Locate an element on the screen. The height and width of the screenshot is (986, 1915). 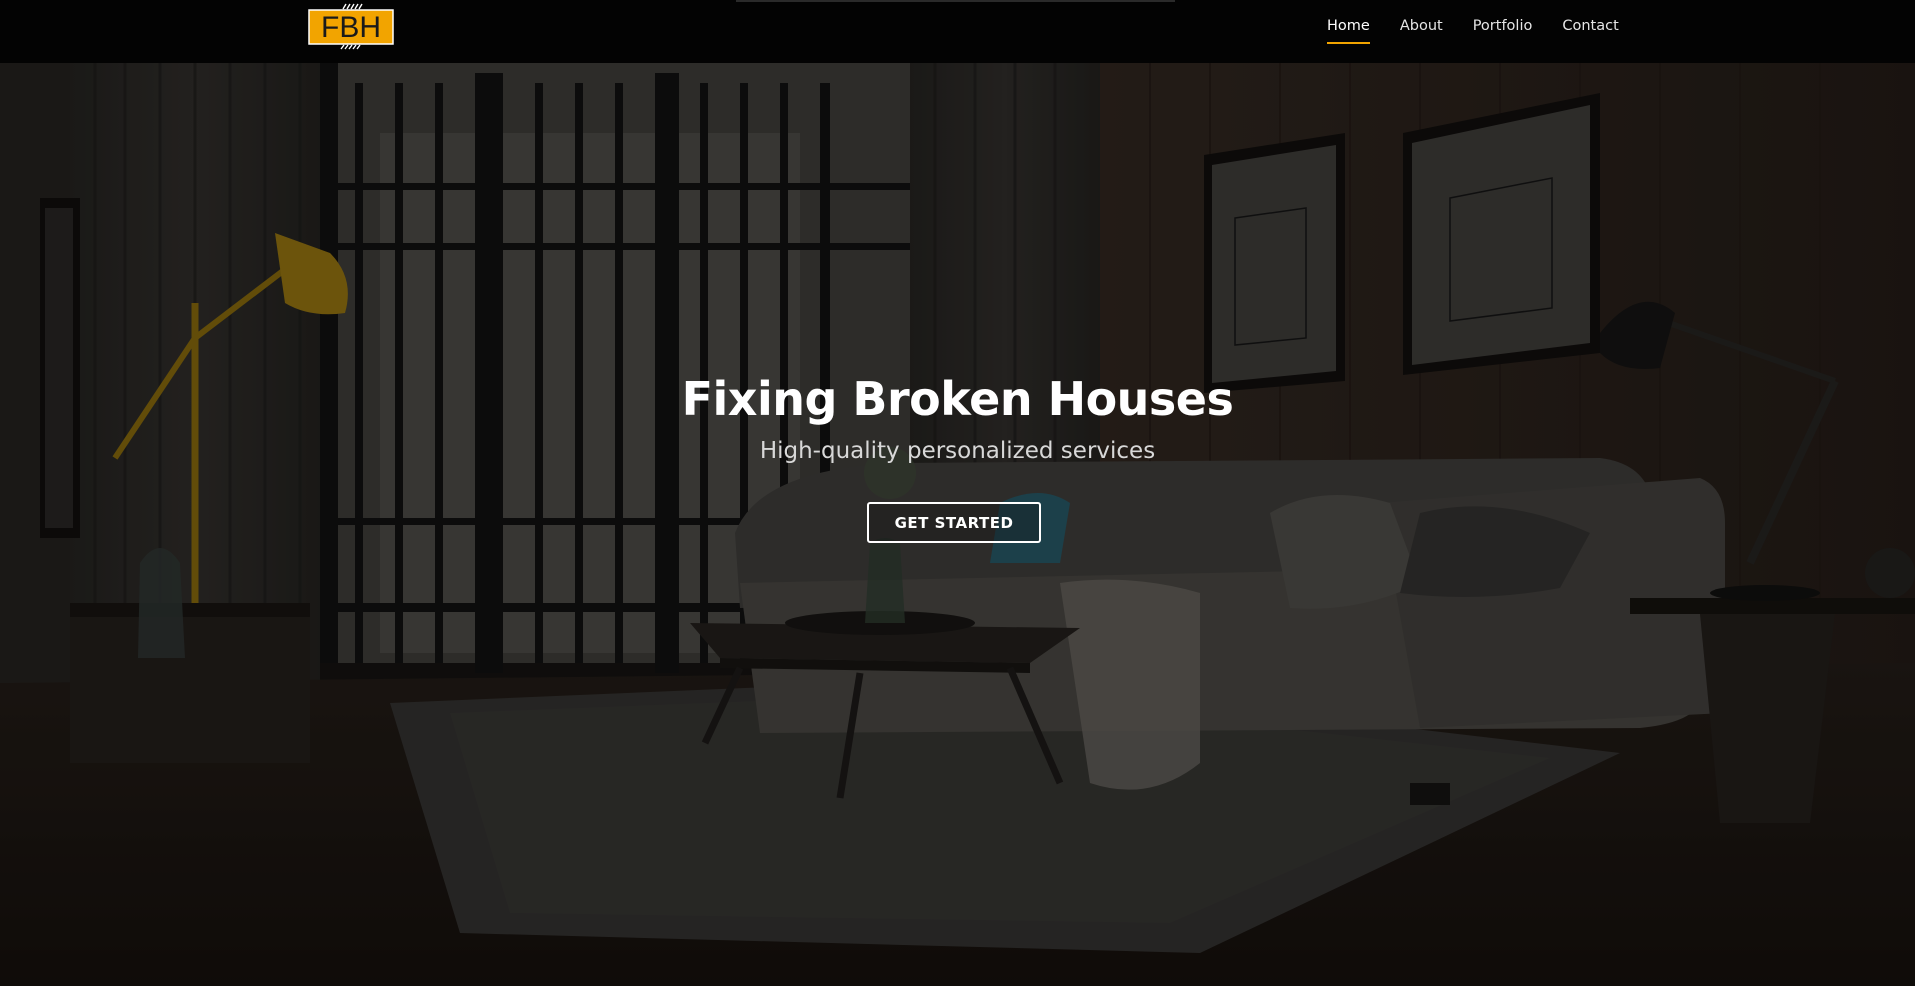
logo-text: FBH is located at coordinates (351, 27).